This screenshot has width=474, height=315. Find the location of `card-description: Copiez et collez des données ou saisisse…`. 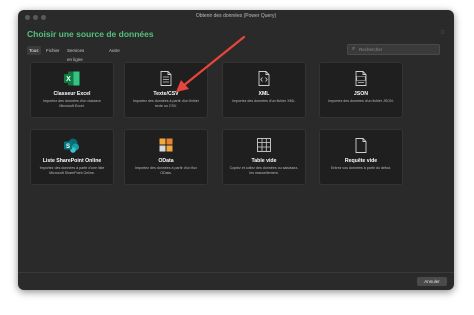

card-description: Copiez et collez des données ou saisisse… is located at coordinates (264, 170).